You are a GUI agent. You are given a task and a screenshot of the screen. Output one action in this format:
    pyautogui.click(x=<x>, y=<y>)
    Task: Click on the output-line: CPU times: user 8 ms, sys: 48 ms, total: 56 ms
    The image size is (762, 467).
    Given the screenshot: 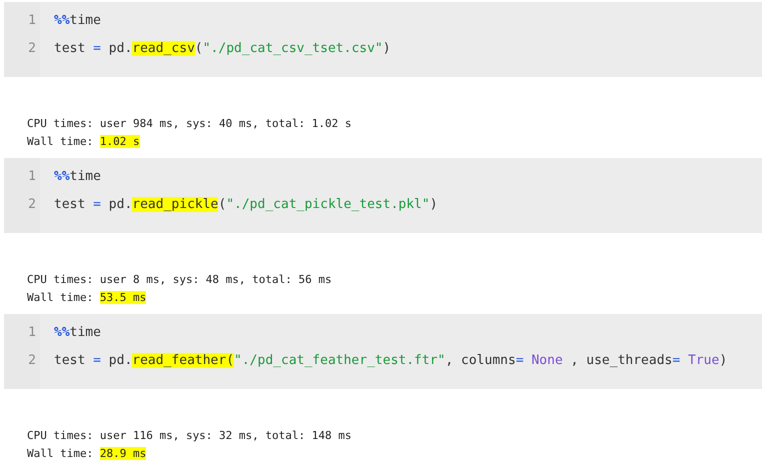 What is the action you would take?
    pyautogui.click(x=180, y=280)
    